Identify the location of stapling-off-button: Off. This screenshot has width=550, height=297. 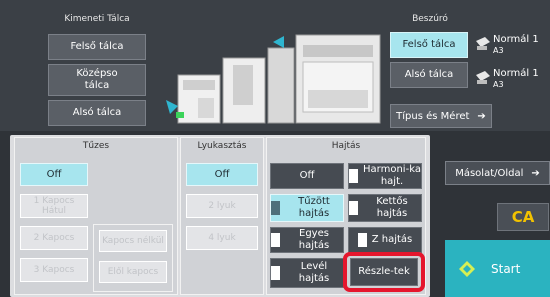
(54, 174).